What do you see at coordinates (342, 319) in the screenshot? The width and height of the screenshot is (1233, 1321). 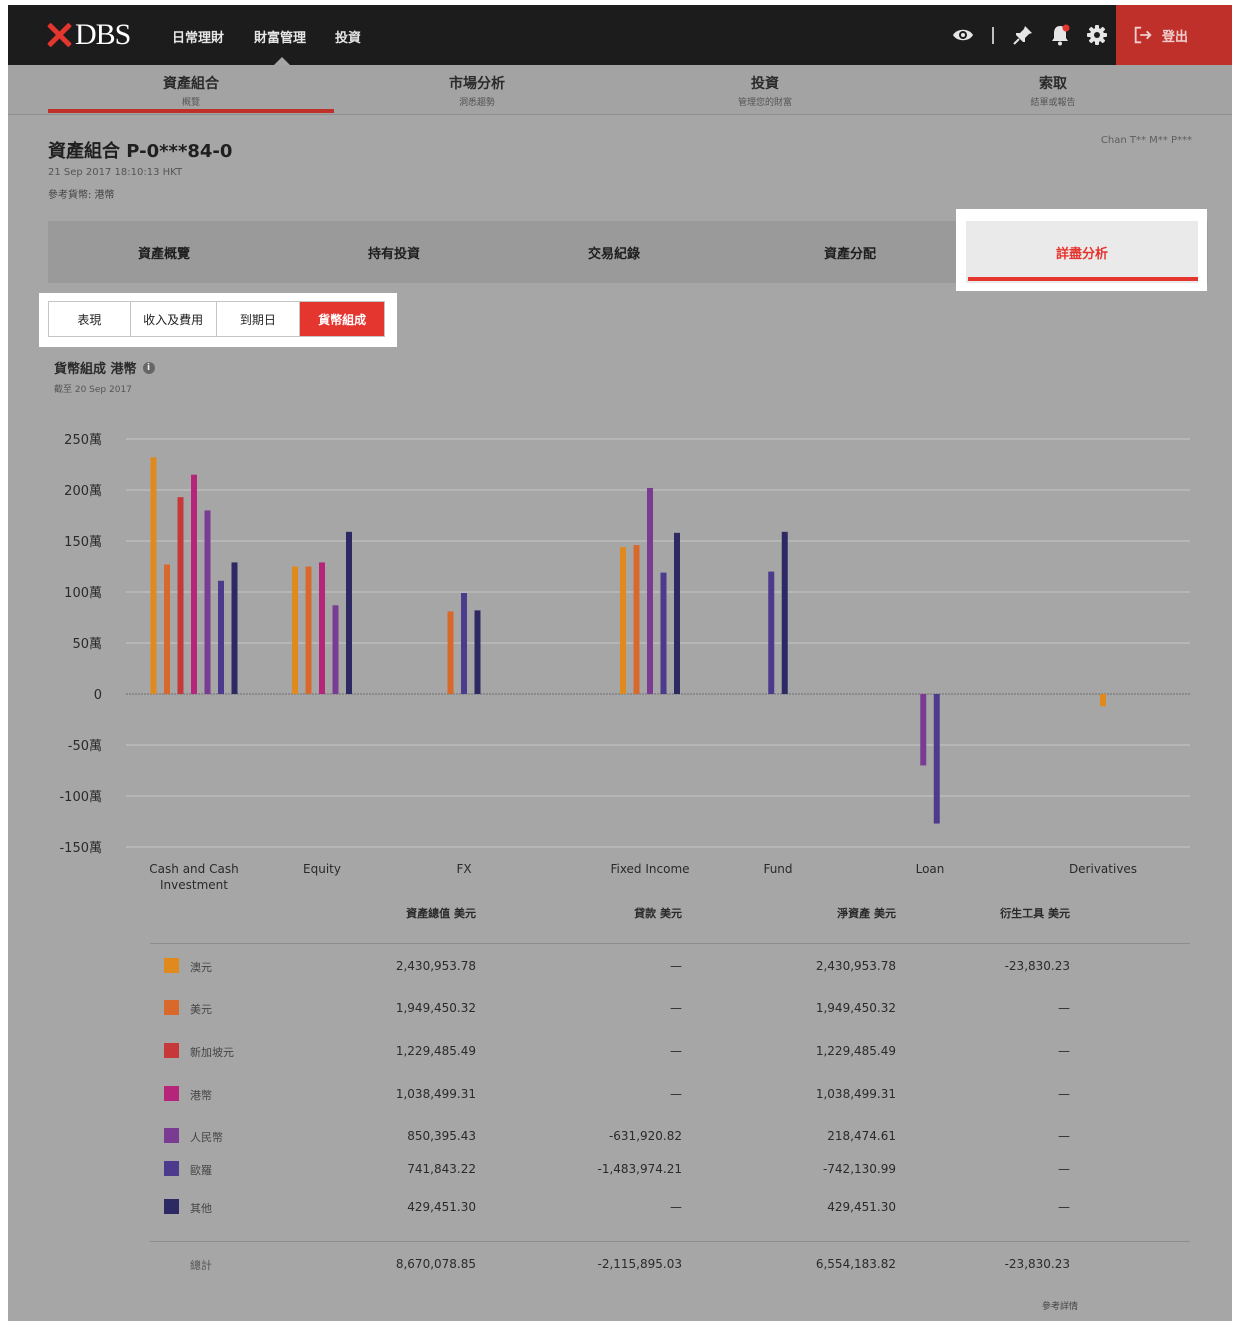 I see `subtab-currency-composition: 貨幣組成` at bounding box center [342, 319].